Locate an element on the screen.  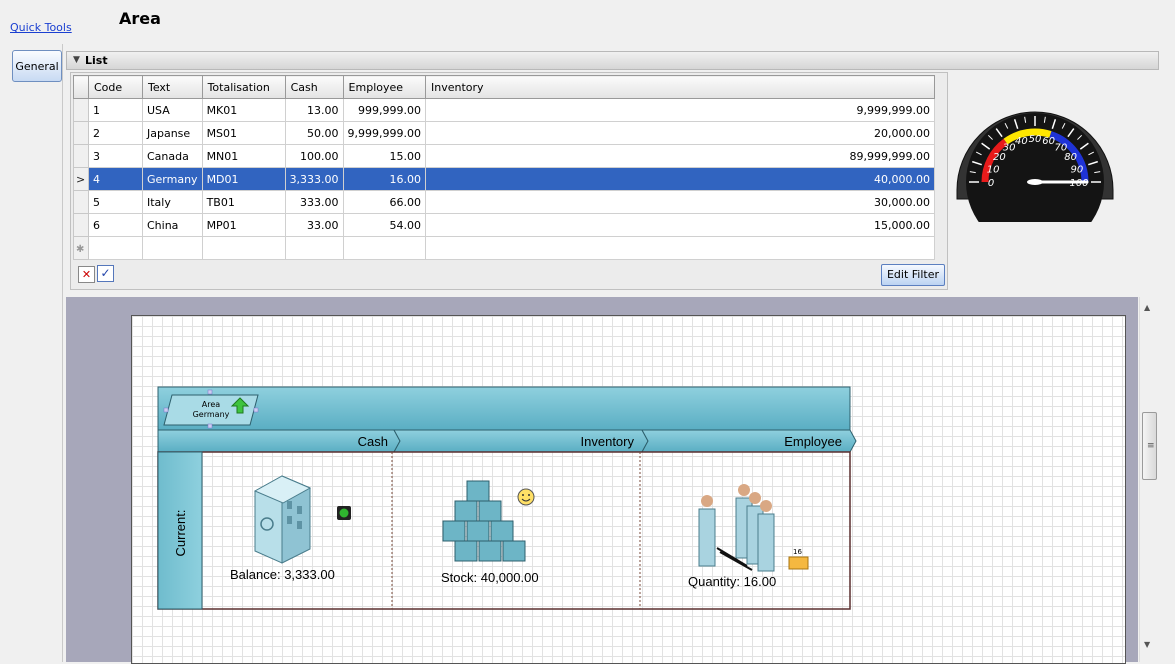
cell-inventory: 9,999,999.00 is located at coordinates (680, 110).